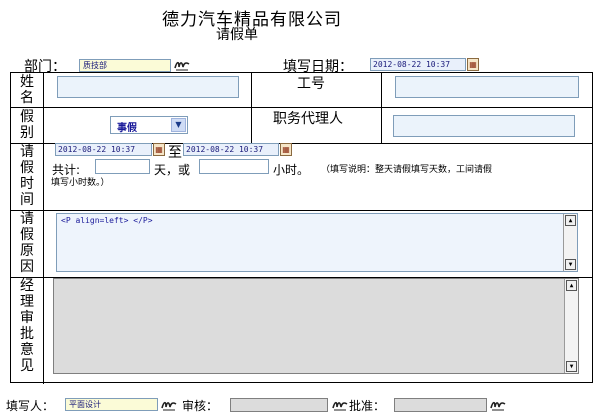 Image resolution: width=604 pixels, height=420 pixels. I want to click on name-input, so click(148, 87).